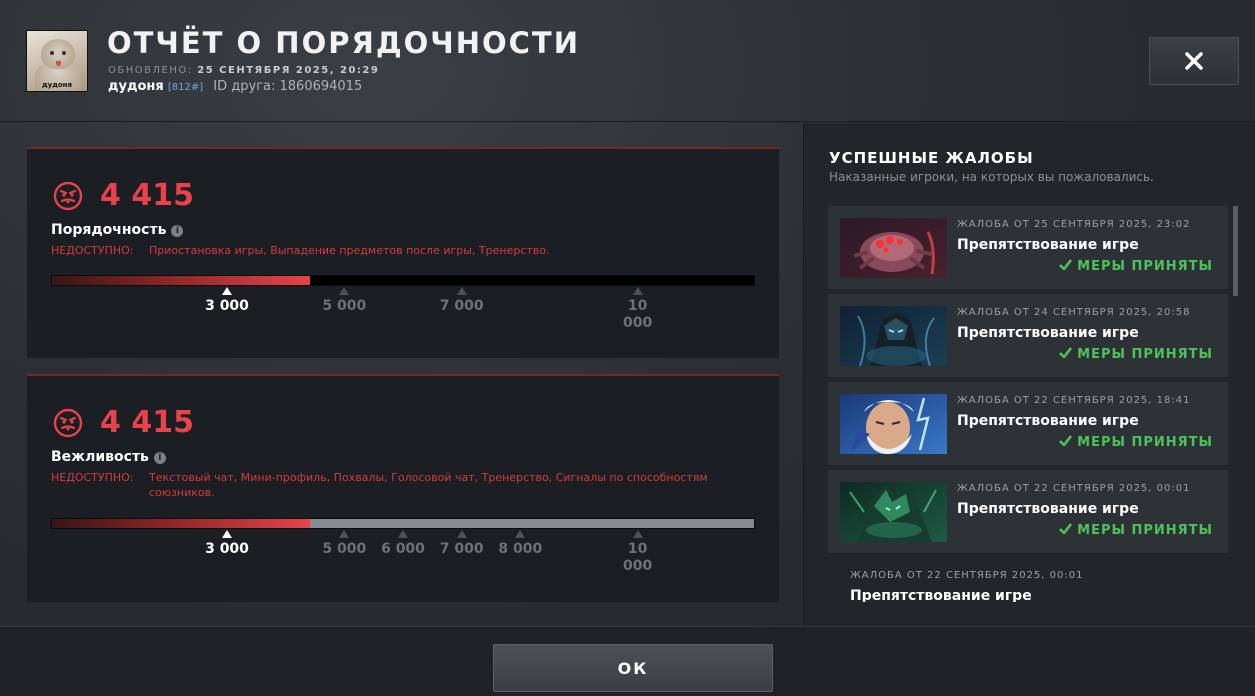  What do you see at coordinates (181, 523) in the screenshot?
I see `courtesy-progress-fill` at bounding box center [181, 523].